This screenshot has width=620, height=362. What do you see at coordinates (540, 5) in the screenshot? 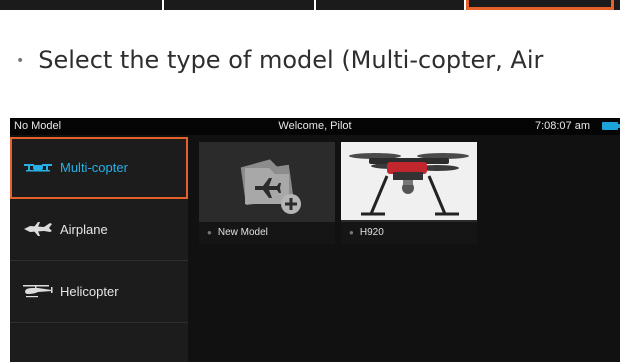
I see `top-tab-4-highlighted` at bounding box center [540, 5].